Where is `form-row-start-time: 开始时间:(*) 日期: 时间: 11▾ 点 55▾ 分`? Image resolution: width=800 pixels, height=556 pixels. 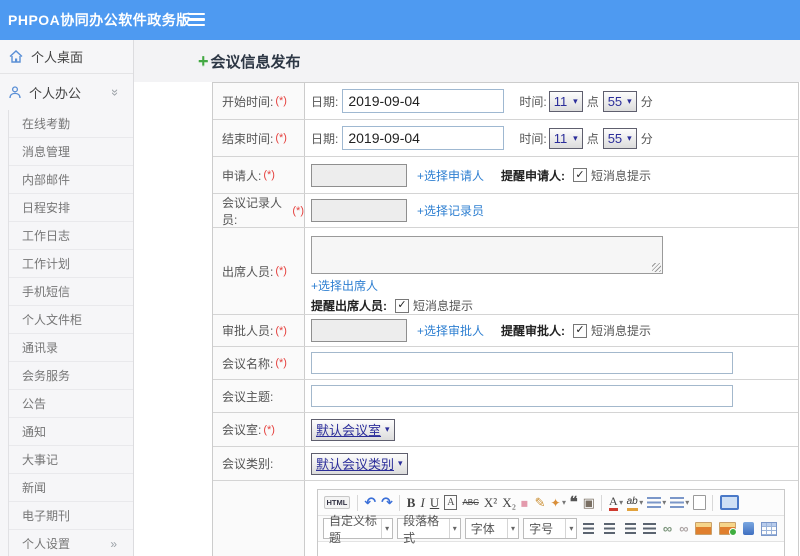 form-row-start-time: 开始时间:(*) 日期: 时间: 11▾ 点 55▾ 分 is located at coordinates (505, 101).